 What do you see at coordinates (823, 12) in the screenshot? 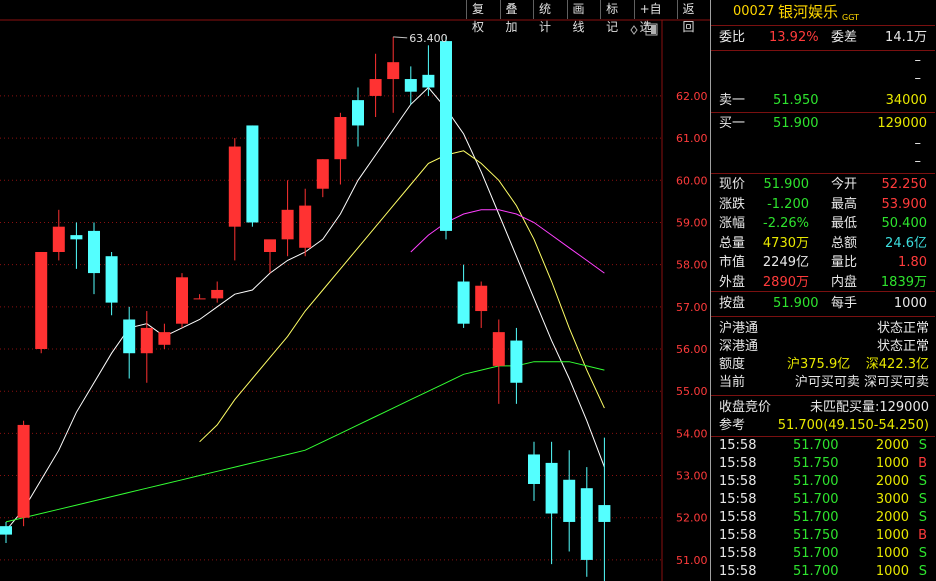
I see `stock-title: 00027 银河娱乐 GGT` at bounding box center [823, 12].